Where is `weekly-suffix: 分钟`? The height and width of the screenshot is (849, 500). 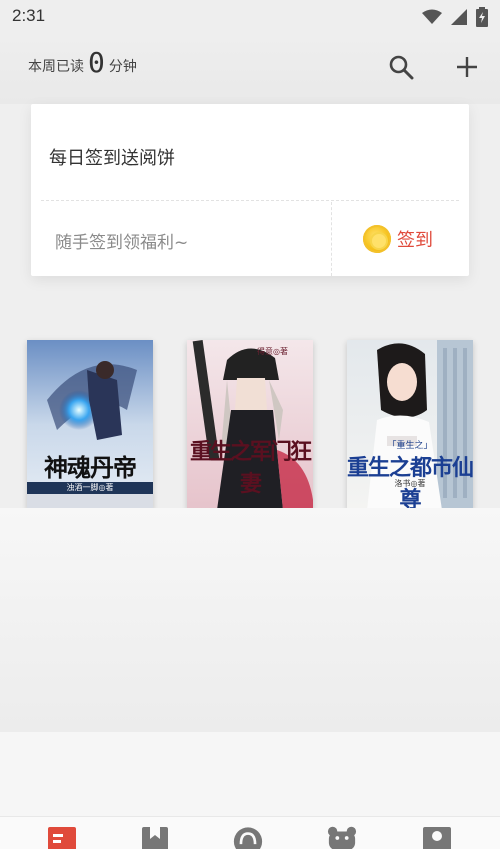
weekly-suffix: 分钟 is located at coordinates (122, 67).